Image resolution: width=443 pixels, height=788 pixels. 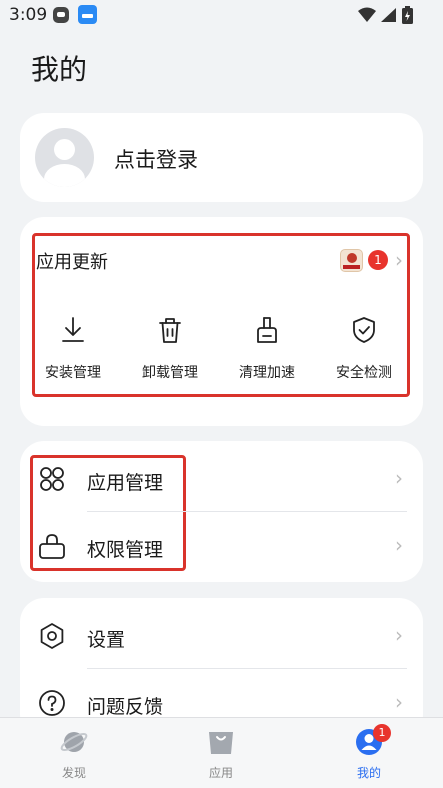 What do you see at coordinates (125, 483) in the screenshot?
I see `row-label: 应用管理` at bounding box center [125, 483].